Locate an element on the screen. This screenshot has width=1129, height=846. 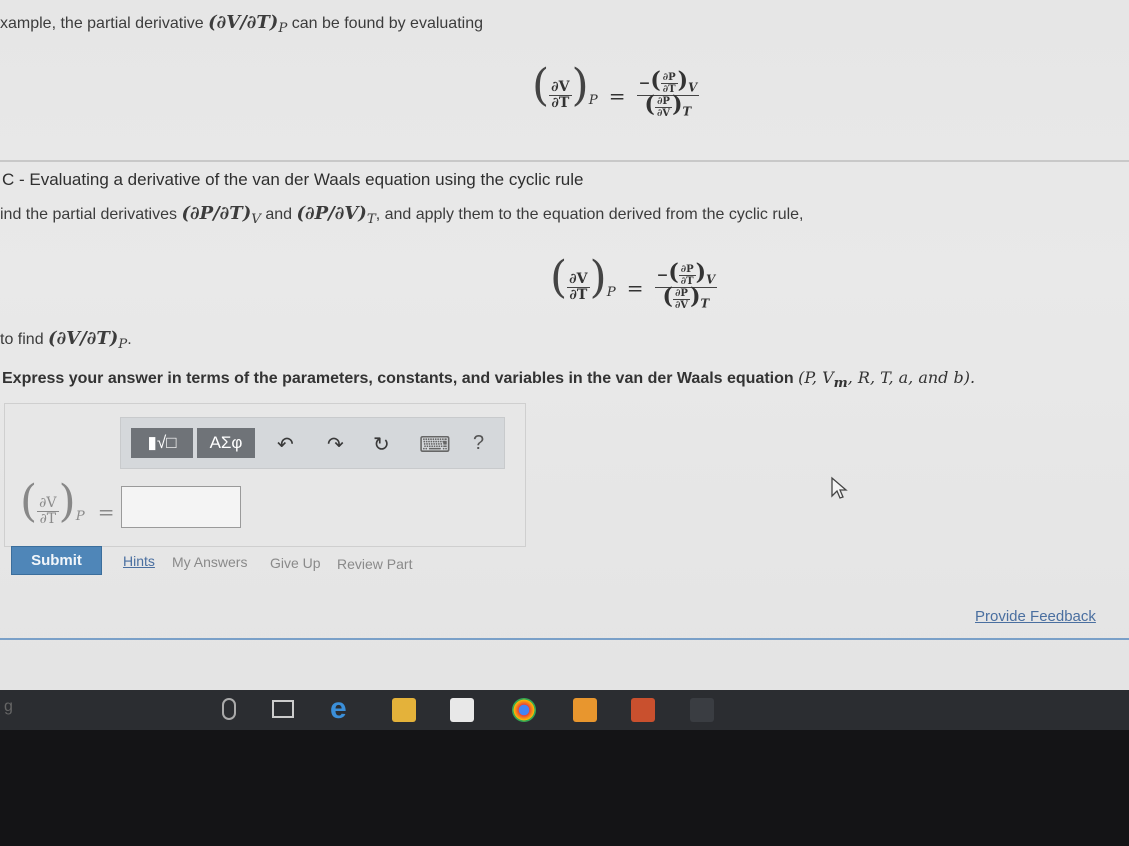
reset-icon: ↻ is located at coordinates (381, 444).